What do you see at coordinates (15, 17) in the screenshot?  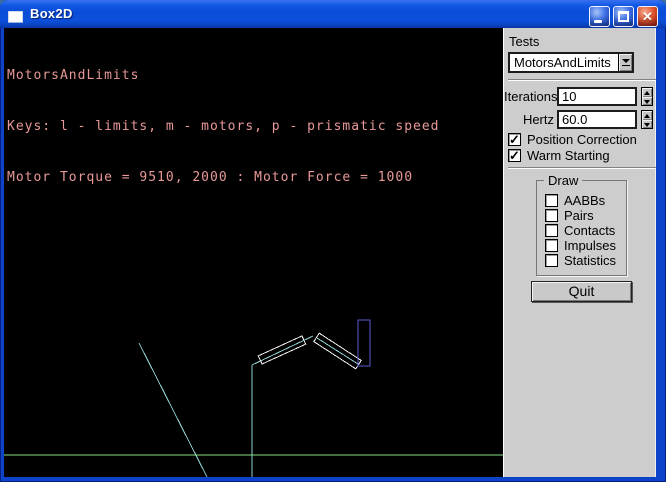 I see `app-icon` at bounding box center [15, 17].